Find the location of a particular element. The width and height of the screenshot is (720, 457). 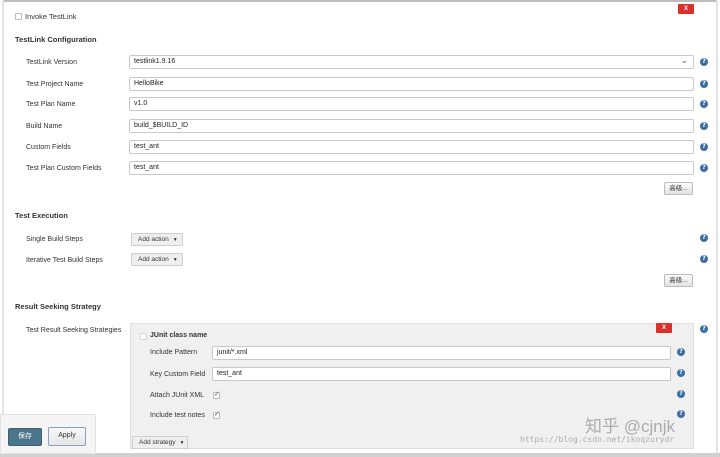

section-title-execution: Test Execution is located at coordinates (41, 215).